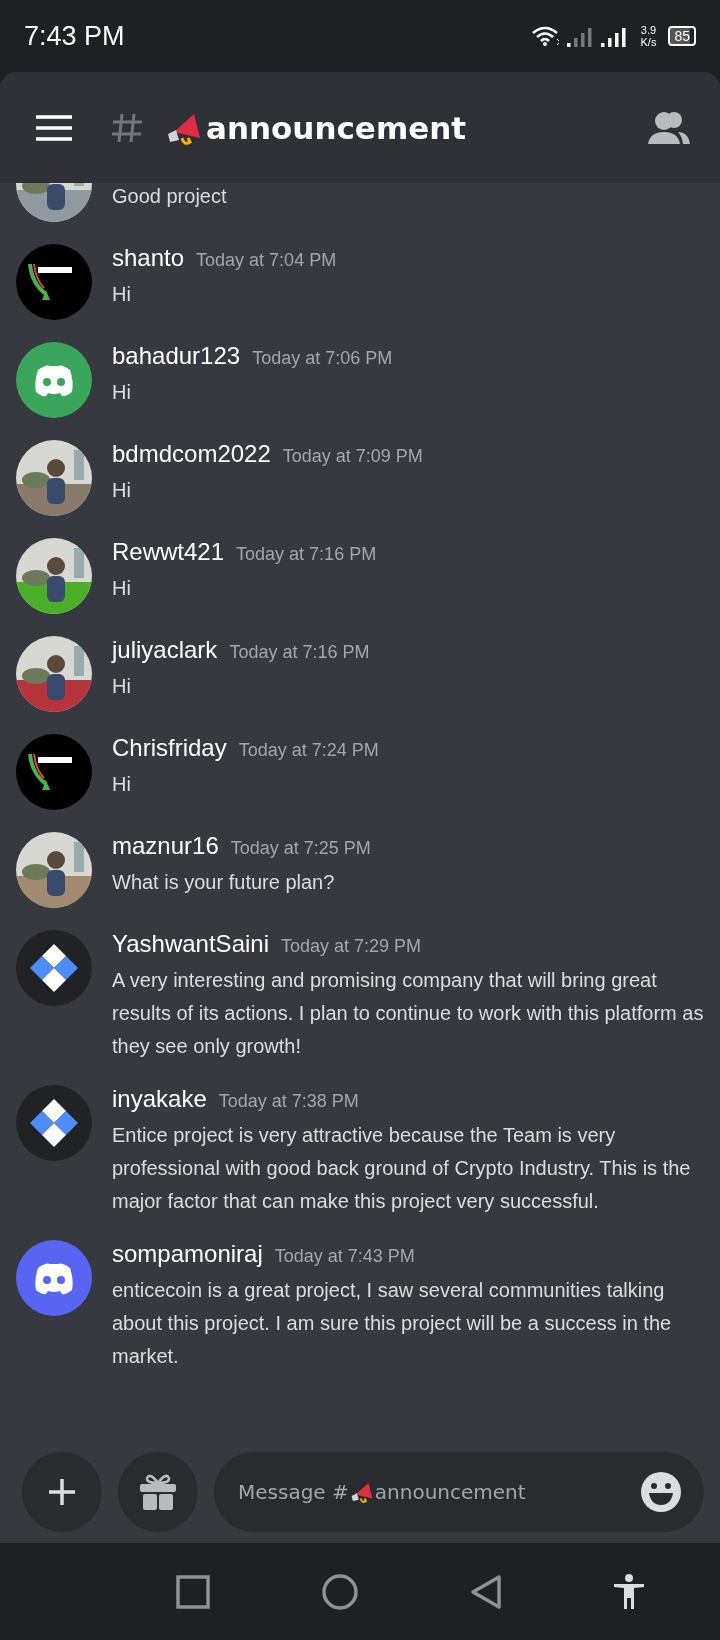 The image size is (720, 1640). Describe the element at coordinates (165, 846) in the screenshot. I see `username: maznur16` at that location.